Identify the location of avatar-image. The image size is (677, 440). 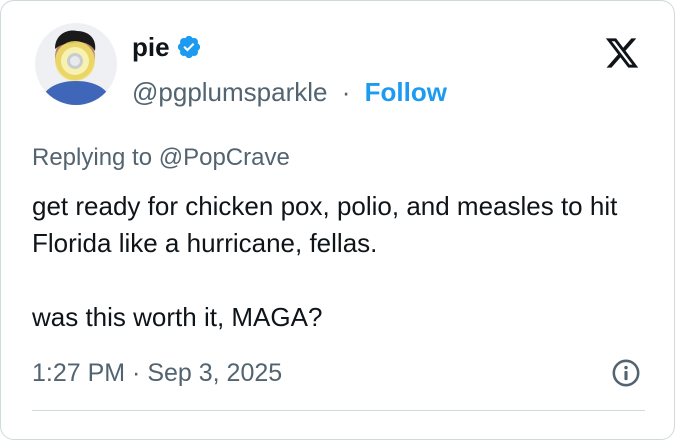
(76, 64).